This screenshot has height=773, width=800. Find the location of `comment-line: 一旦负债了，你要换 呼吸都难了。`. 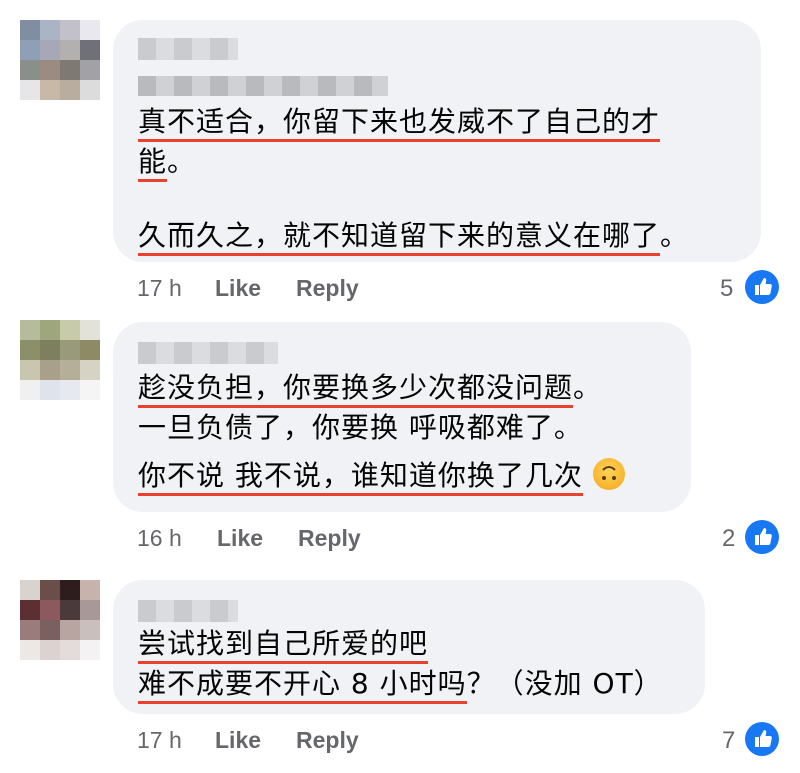

comment-line: 一旦负债了，你要换 呼吸都难了。 is located at coordinates (360, 427).